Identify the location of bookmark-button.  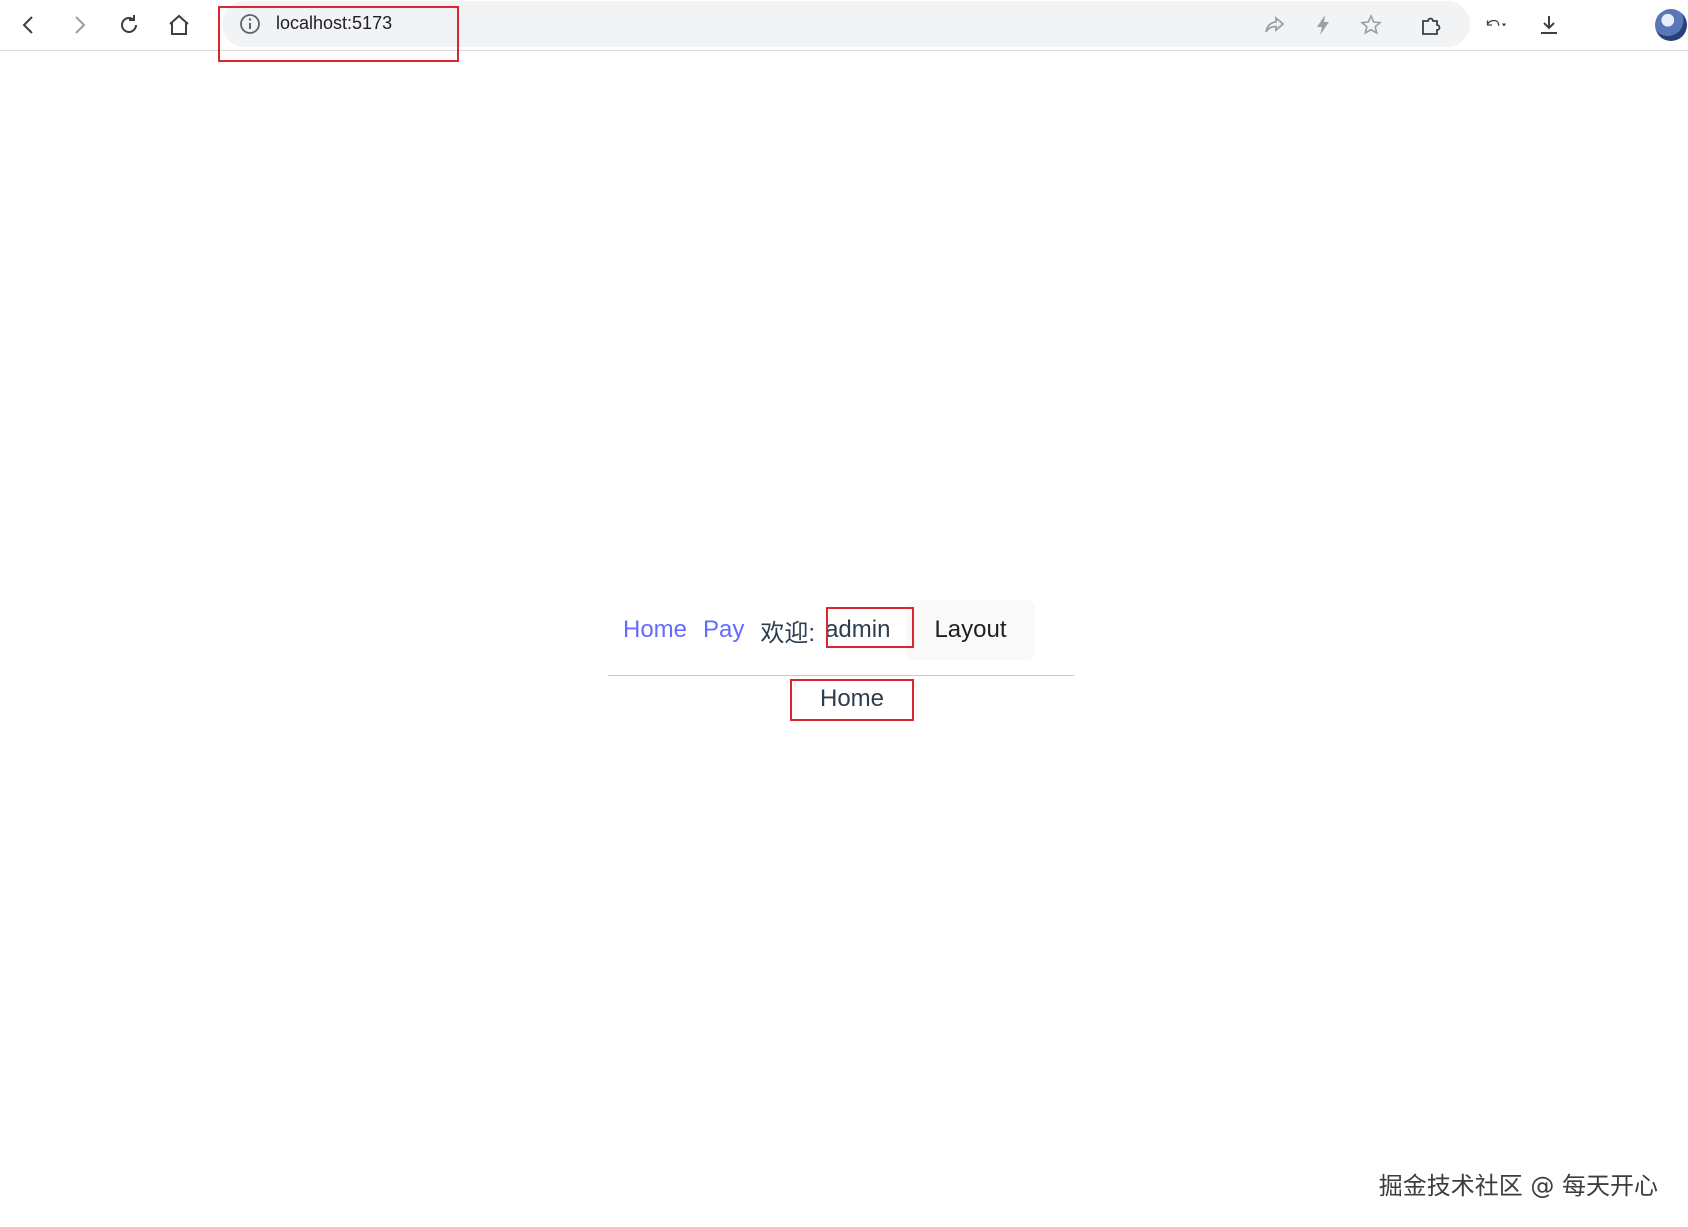
(1371, 25).